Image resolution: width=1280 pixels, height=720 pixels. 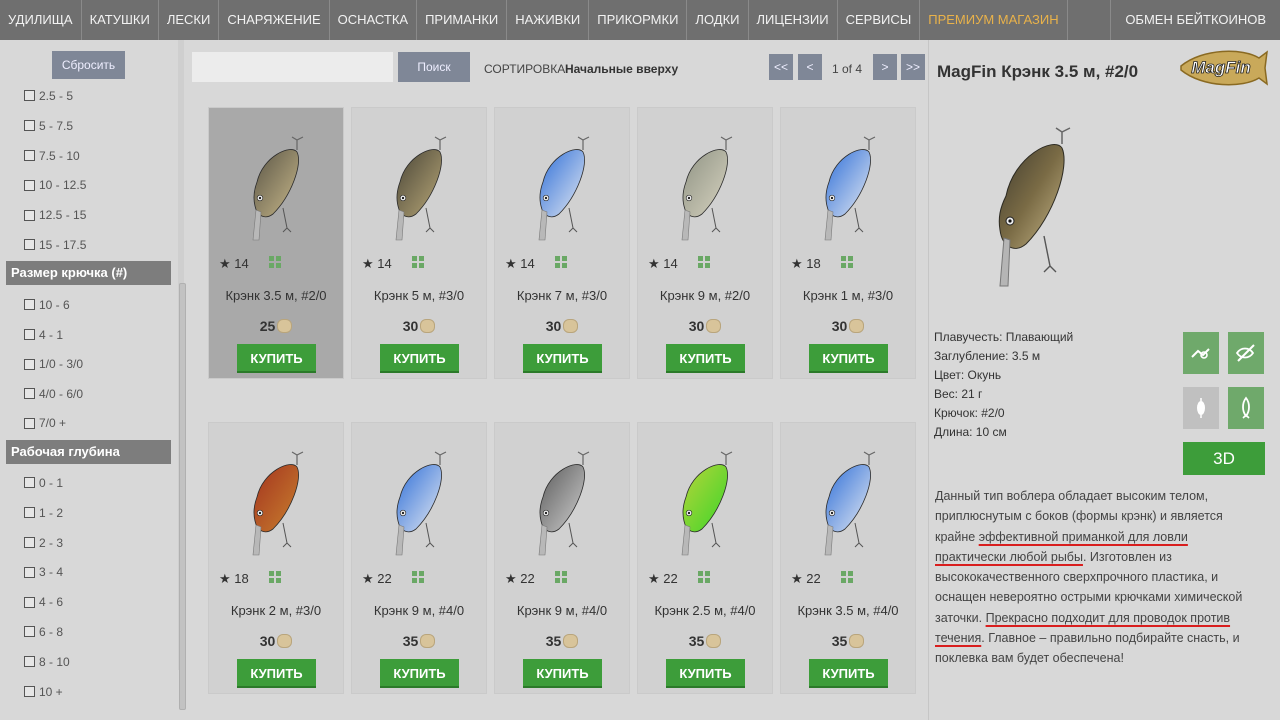 What do you see at coordinates (88, 65) in the screenshot?
I see `reset-filters-button: Сбросить` at bounding box center [88, 65].